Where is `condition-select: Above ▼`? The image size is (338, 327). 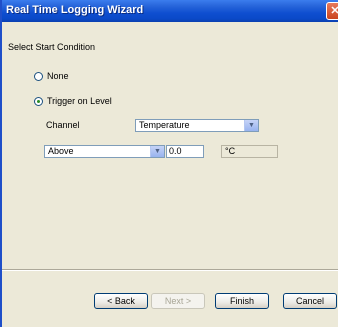 condition-select: Above ▼ is located at coordinates (104, 151).